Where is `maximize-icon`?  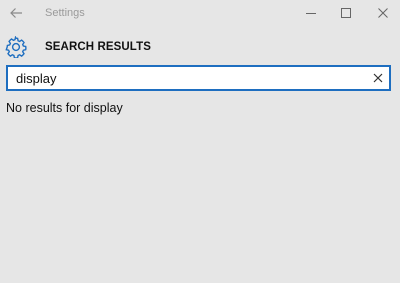 maximize-icon is located at coordinates (346, 13).